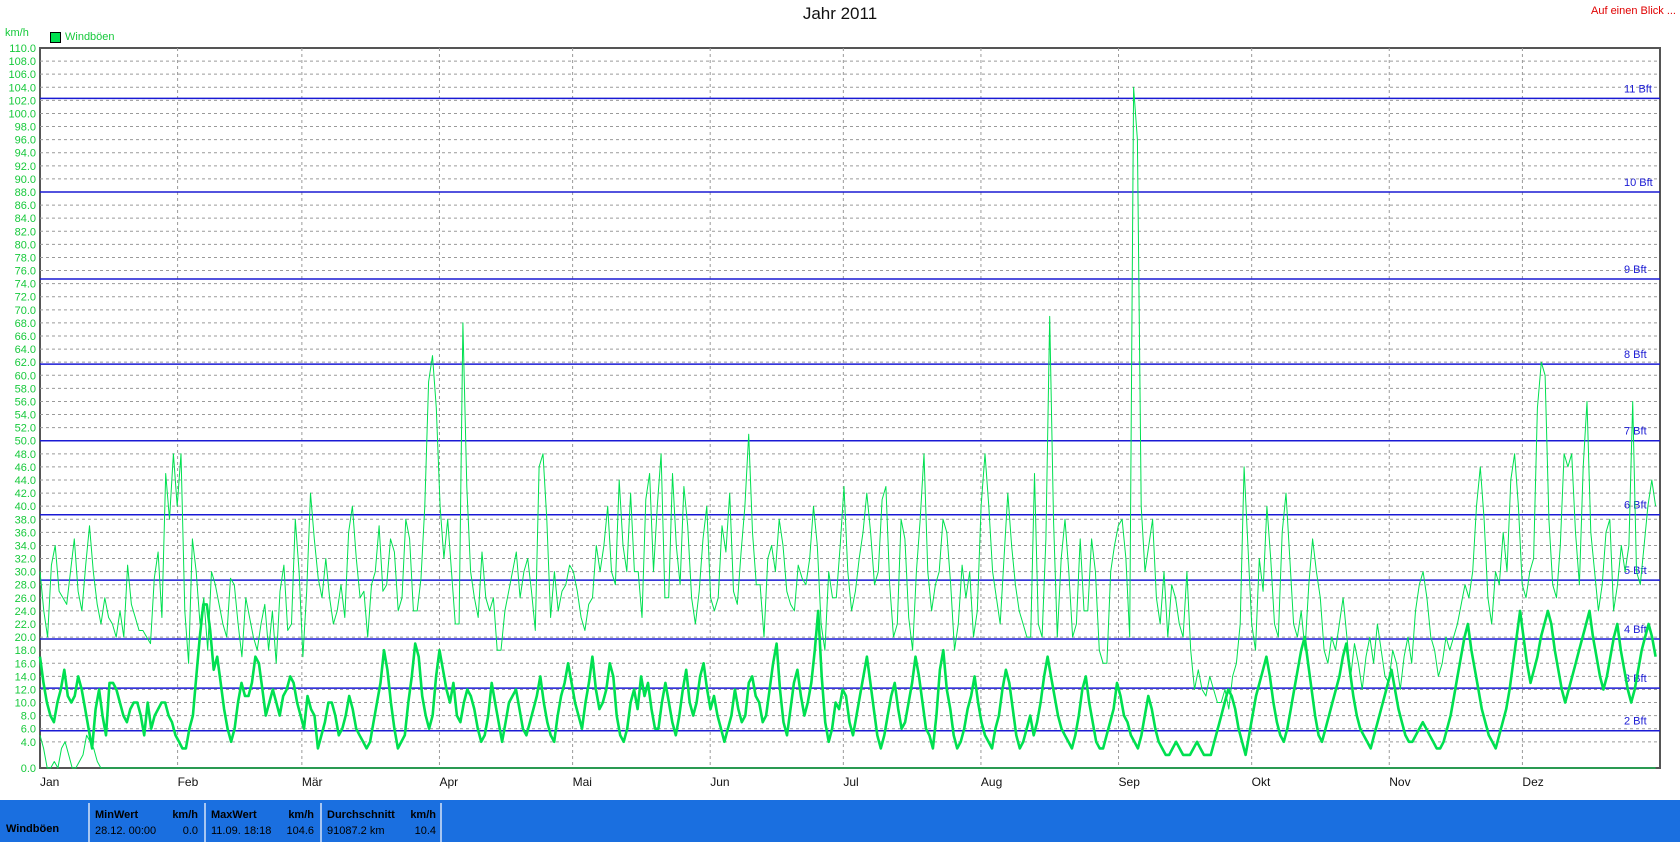  Describe the element at coordinates (850, 782) in the screenshot. I see `month-label: Jul` at that location.